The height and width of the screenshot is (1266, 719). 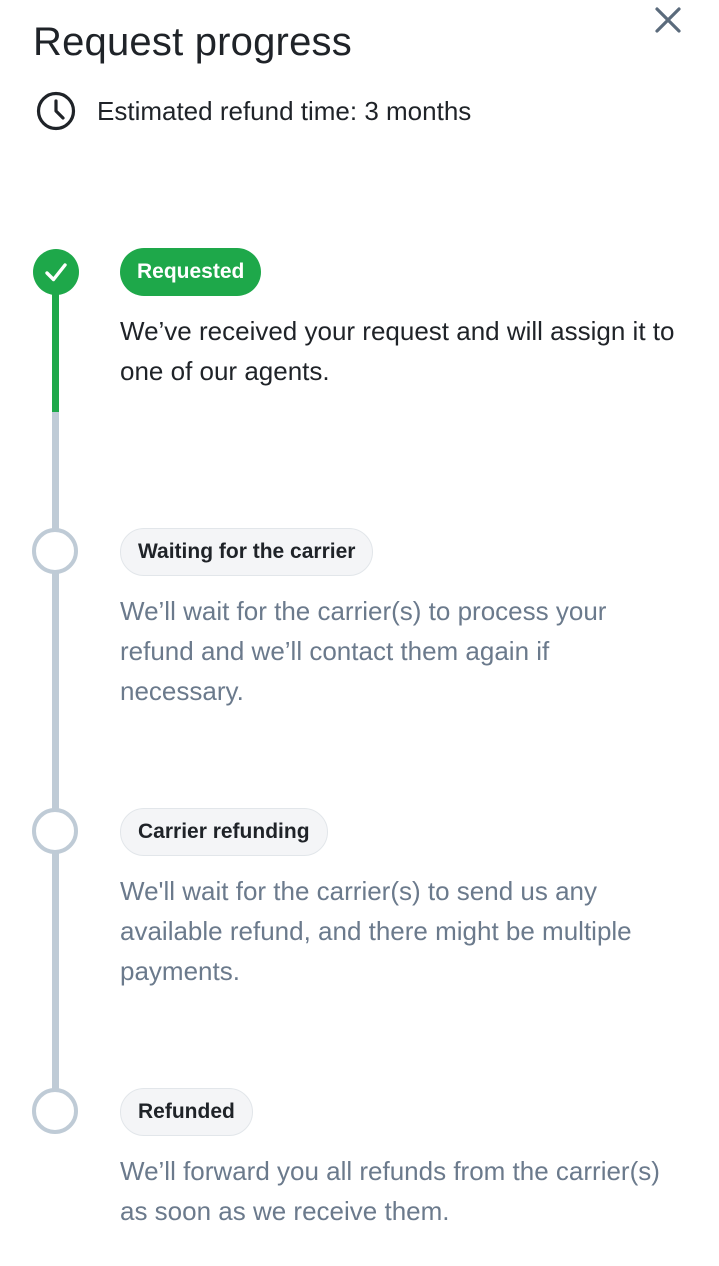 I want to click on status-badge-waiting-for-carrier: Waiting for the carrier, so click(x=247, y=552).